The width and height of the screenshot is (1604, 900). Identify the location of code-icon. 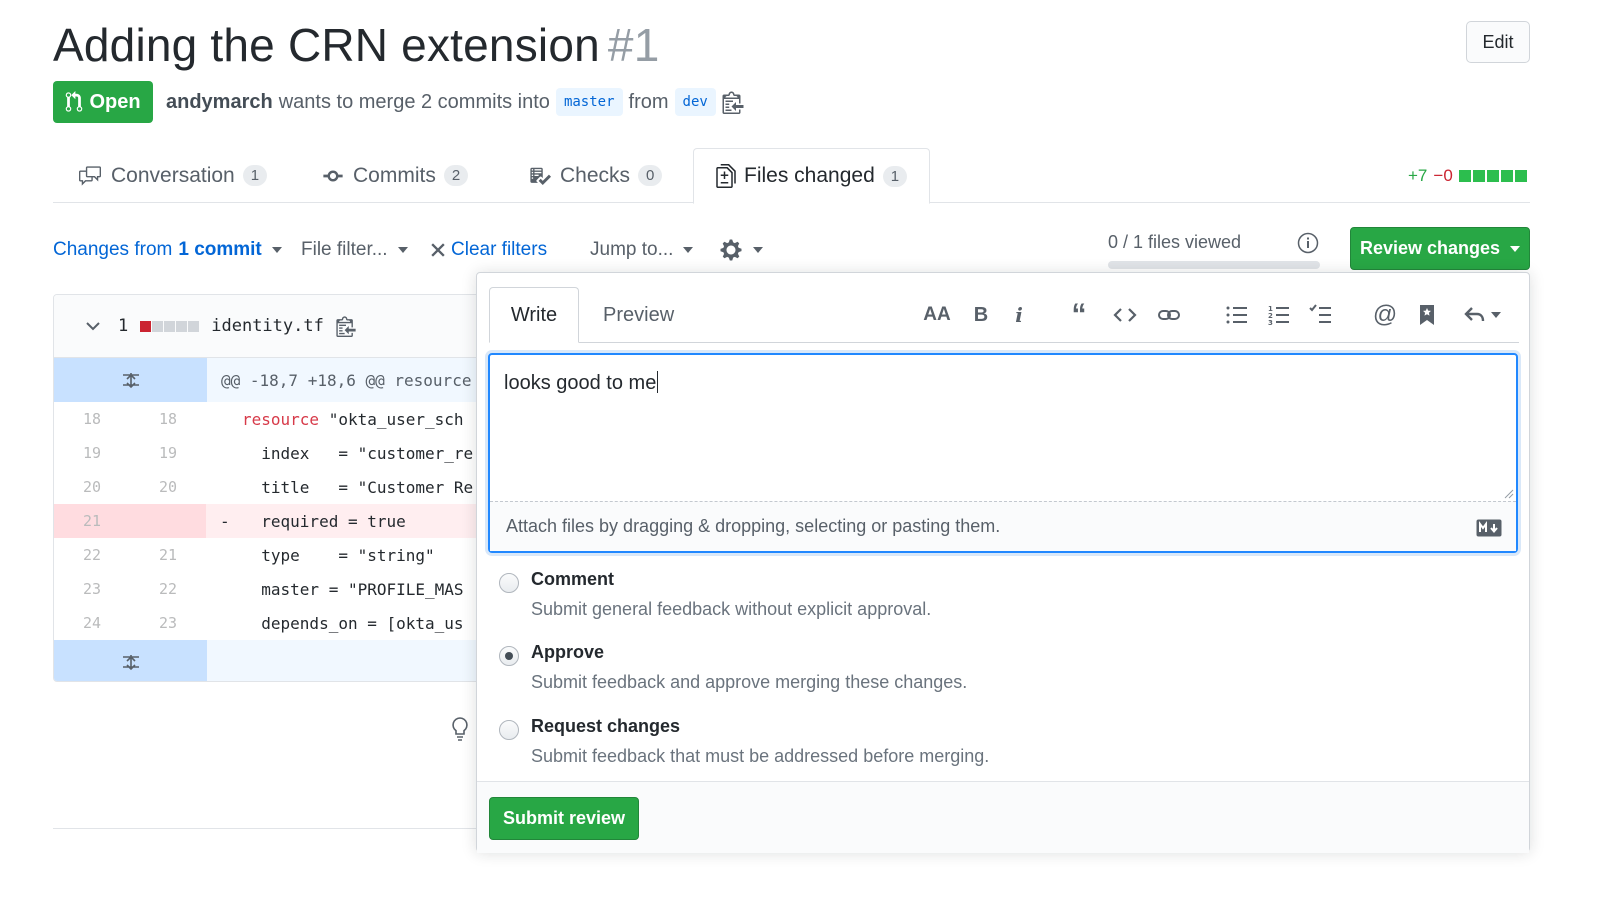
(1125, 315).